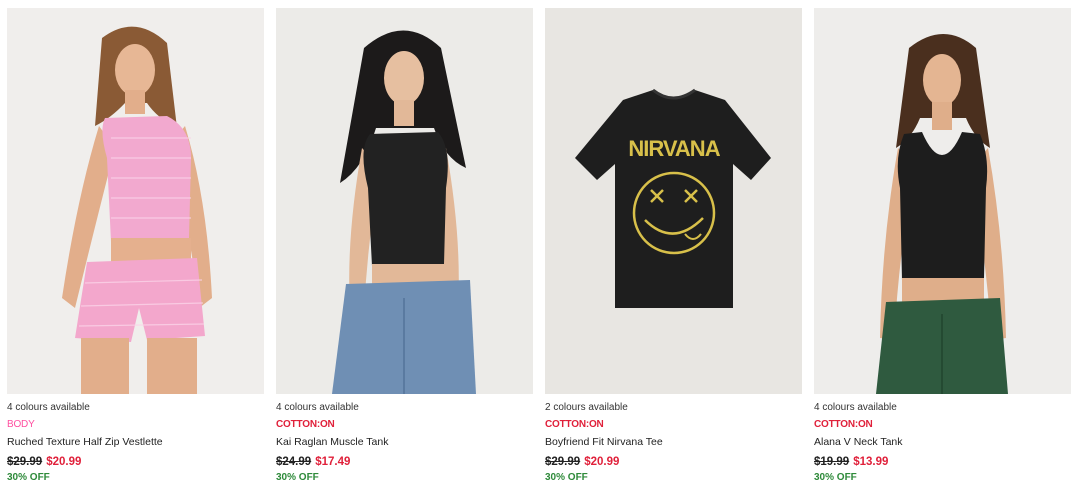 The image size is (1080, 486). What do you see at coordinates (871, 462) in the screenshot?
I see `sale-price: $13.99` at bounding box center [871, 462].